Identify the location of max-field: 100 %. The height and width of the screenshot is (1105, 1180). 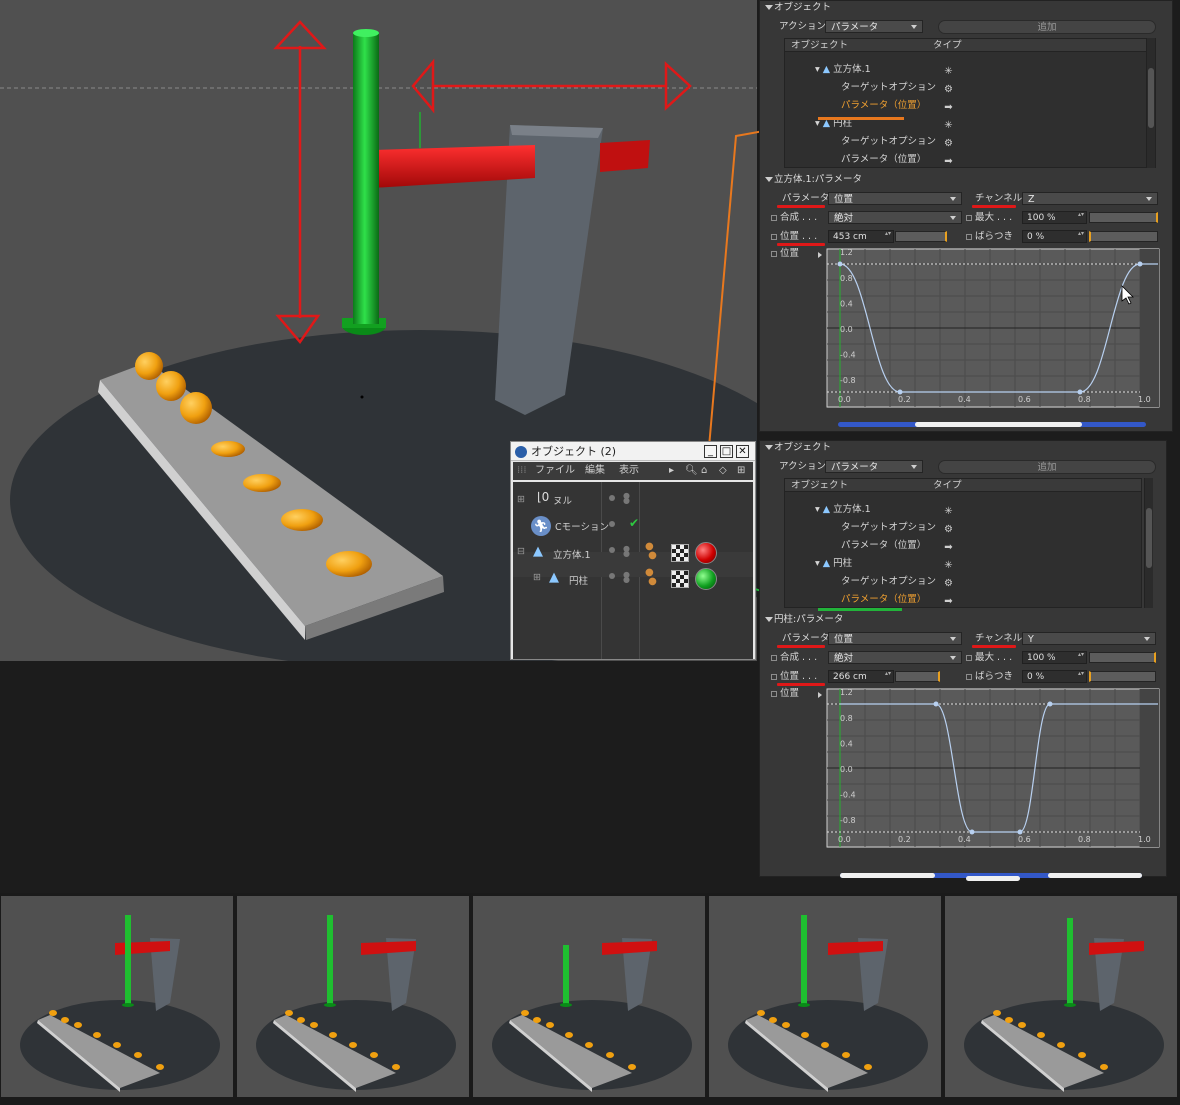
(1054, 217).